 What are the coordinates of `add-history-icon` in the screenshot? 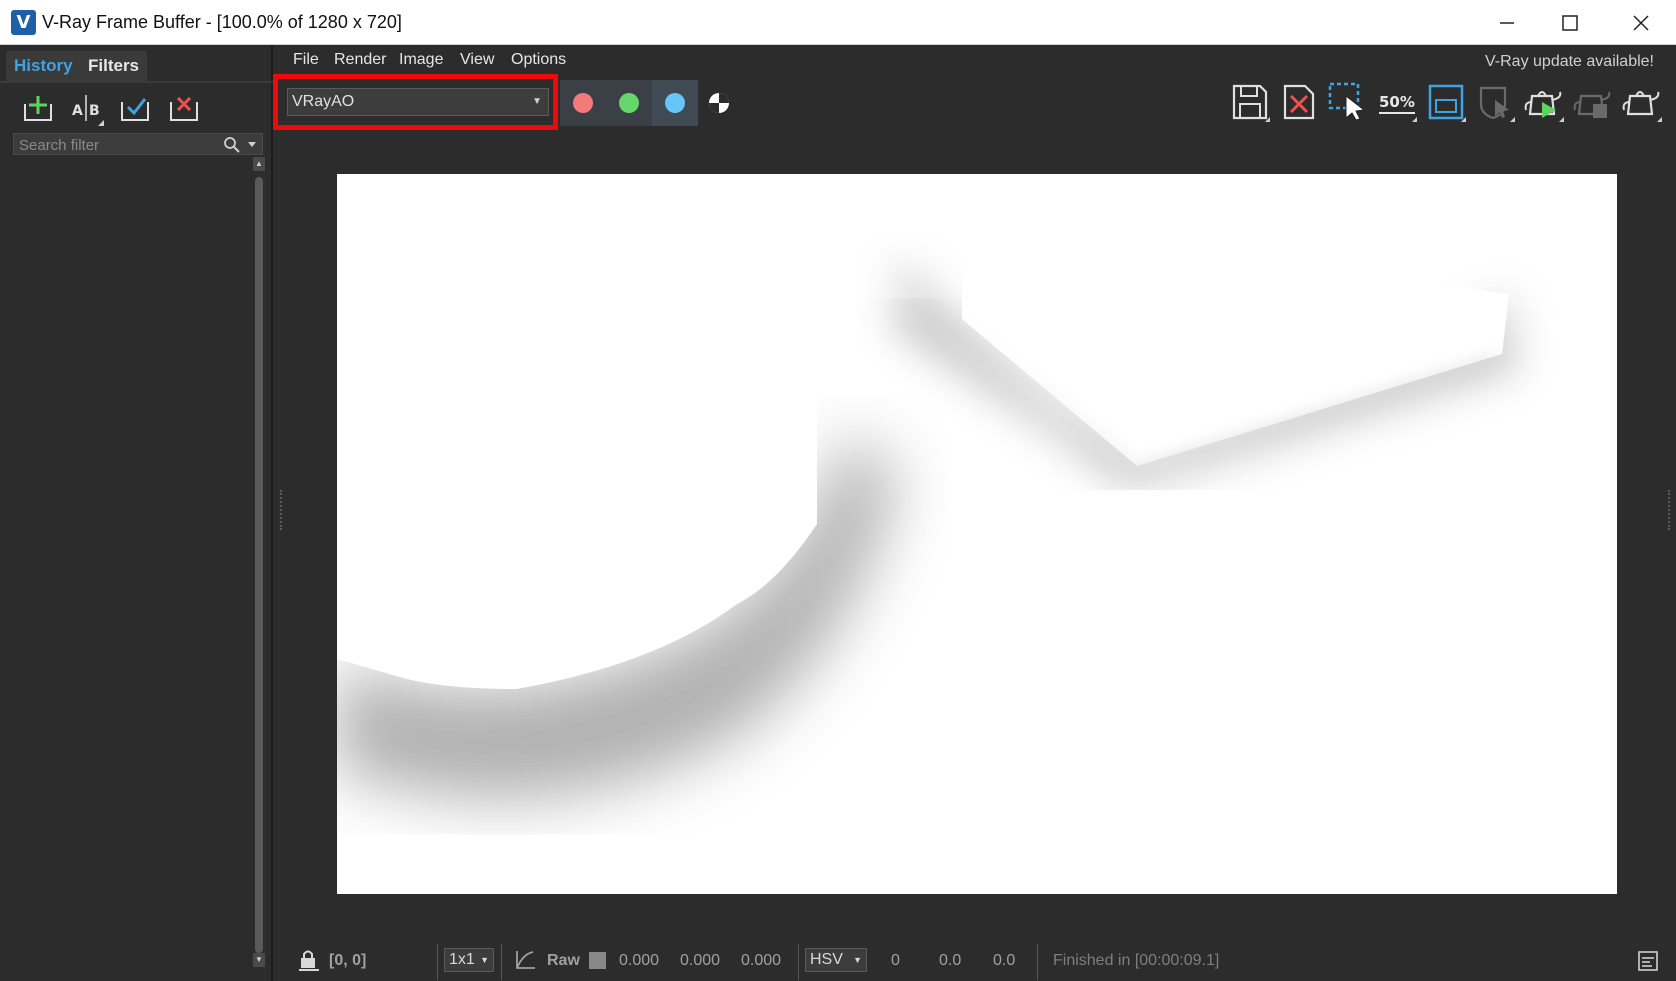 It's located at (38, 108).